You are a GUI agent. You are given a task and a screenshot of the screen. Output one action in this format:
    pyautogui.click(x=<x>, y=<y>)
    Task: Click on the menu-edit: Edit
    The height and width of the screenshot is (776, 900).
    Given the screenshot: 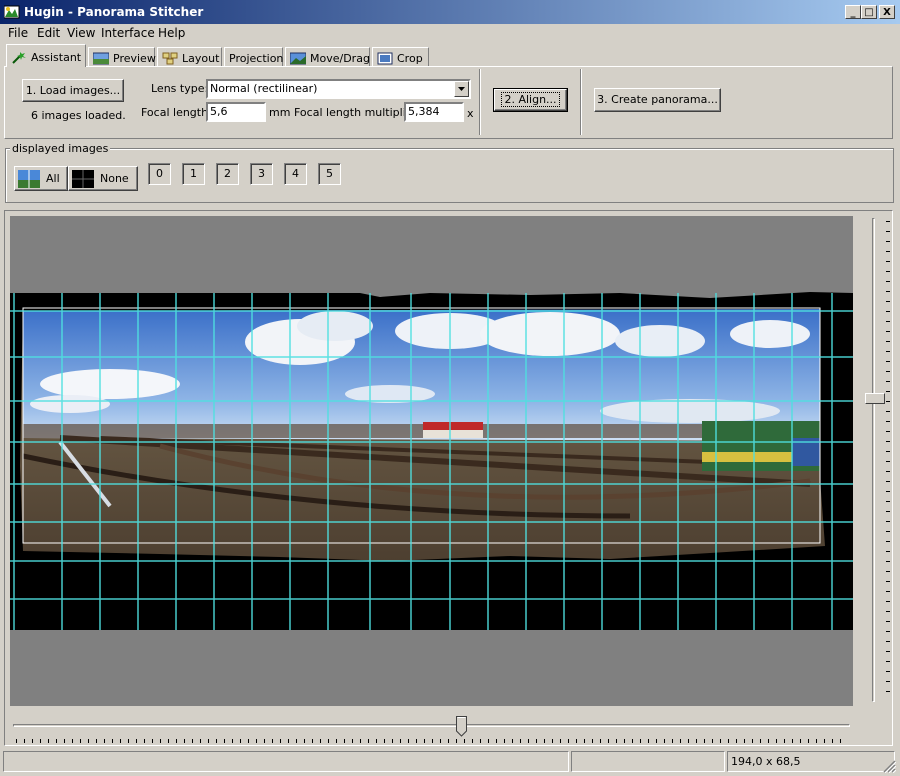 What is the action you would take?
    pyautogui.click(x=48, y=33)
    